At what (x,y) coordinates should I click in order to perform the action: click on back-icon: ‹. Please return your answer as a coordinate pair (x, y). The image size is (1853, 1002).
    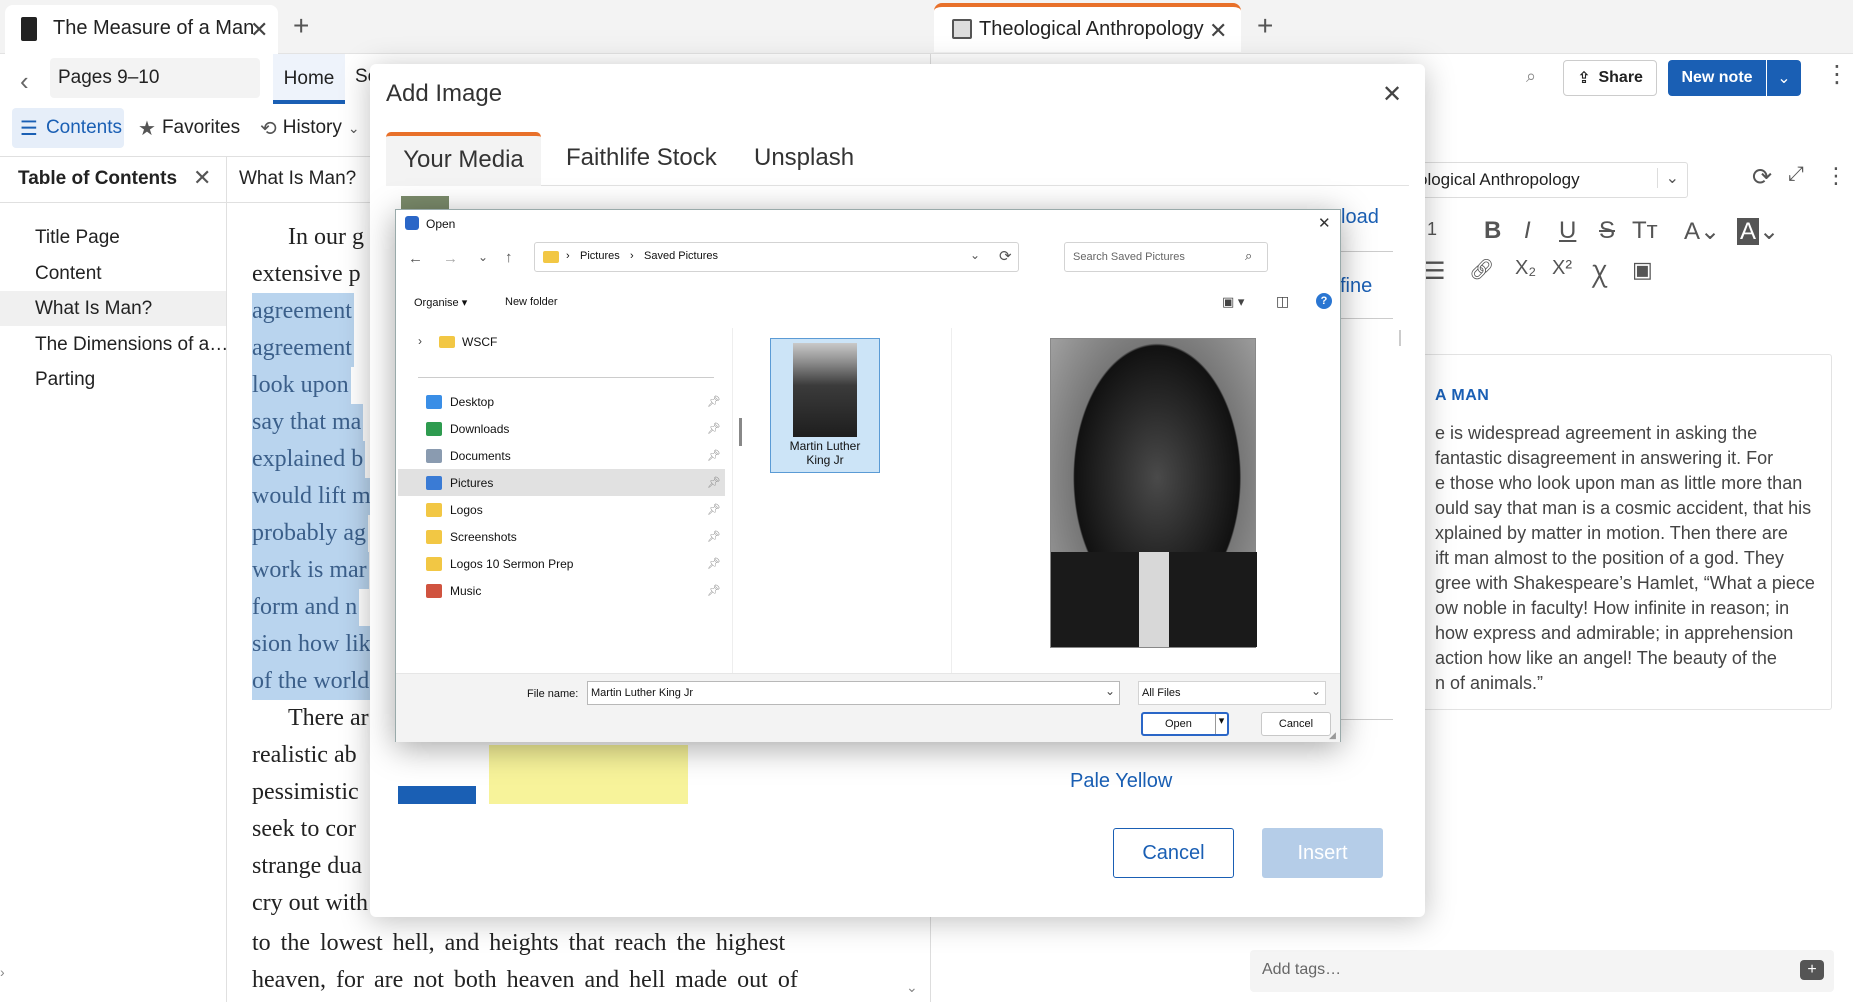
    Looking at the image, I should click on (24, 81).